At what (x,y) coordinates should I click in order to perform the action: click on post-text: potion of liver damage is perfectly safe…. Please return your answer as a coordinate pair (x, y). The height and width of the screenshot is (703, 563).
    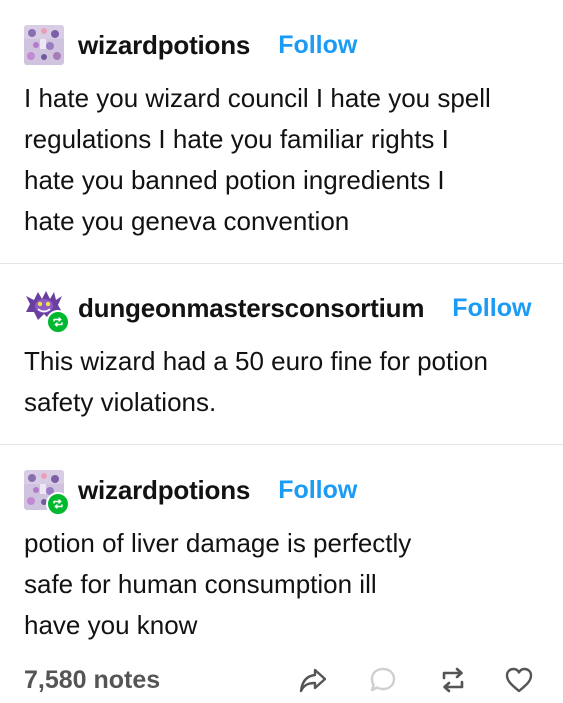
    Looking at the image, I should click on (218, 584).